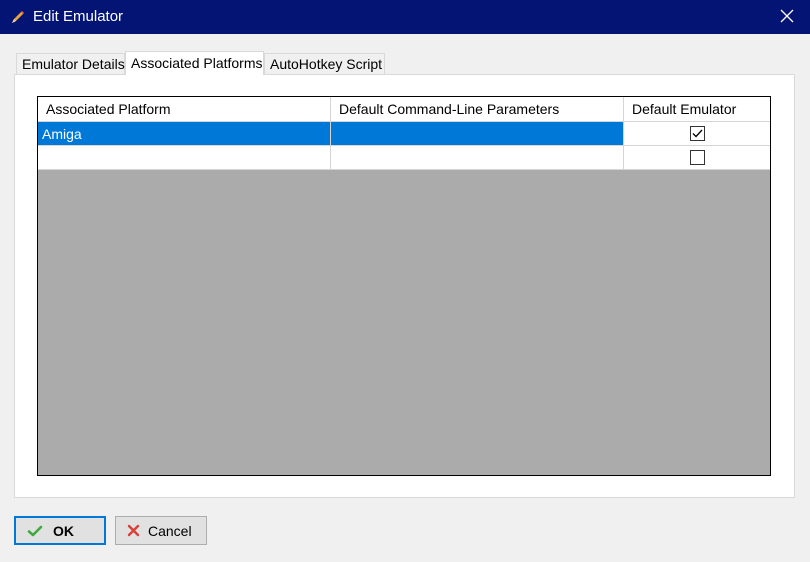 The width and height of the screenshot is (810, 562). I want to click on table-row, so click(404, 158).